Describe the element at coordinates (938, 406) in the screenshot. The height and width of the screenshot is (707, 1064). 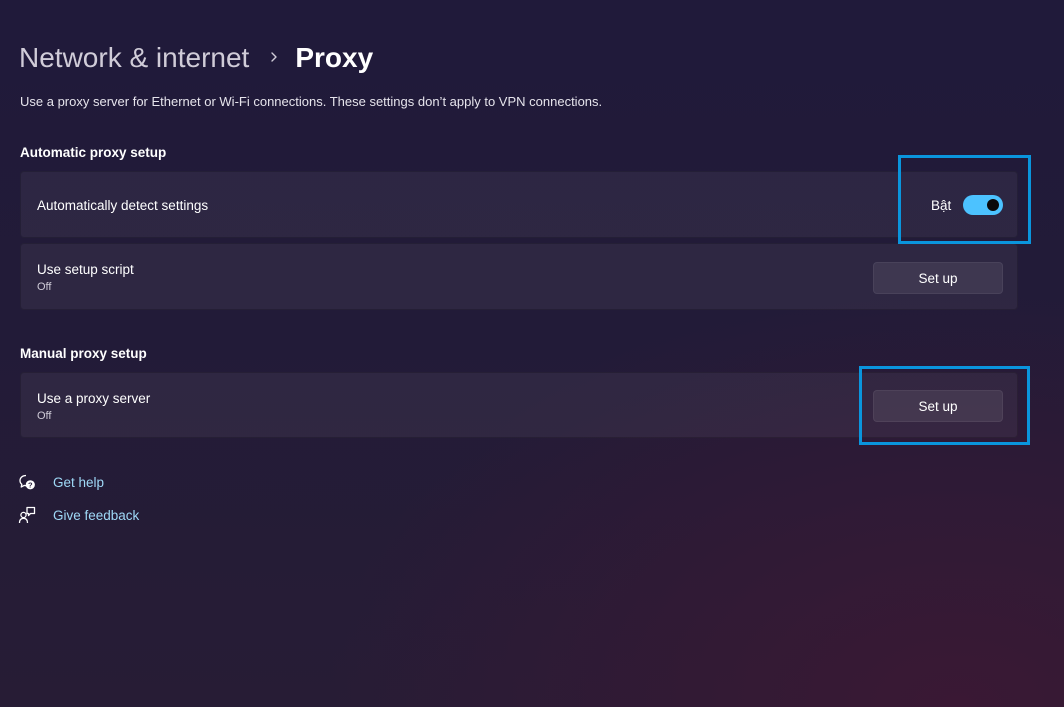
I see `proxy-setup-button: Set up` at that location.